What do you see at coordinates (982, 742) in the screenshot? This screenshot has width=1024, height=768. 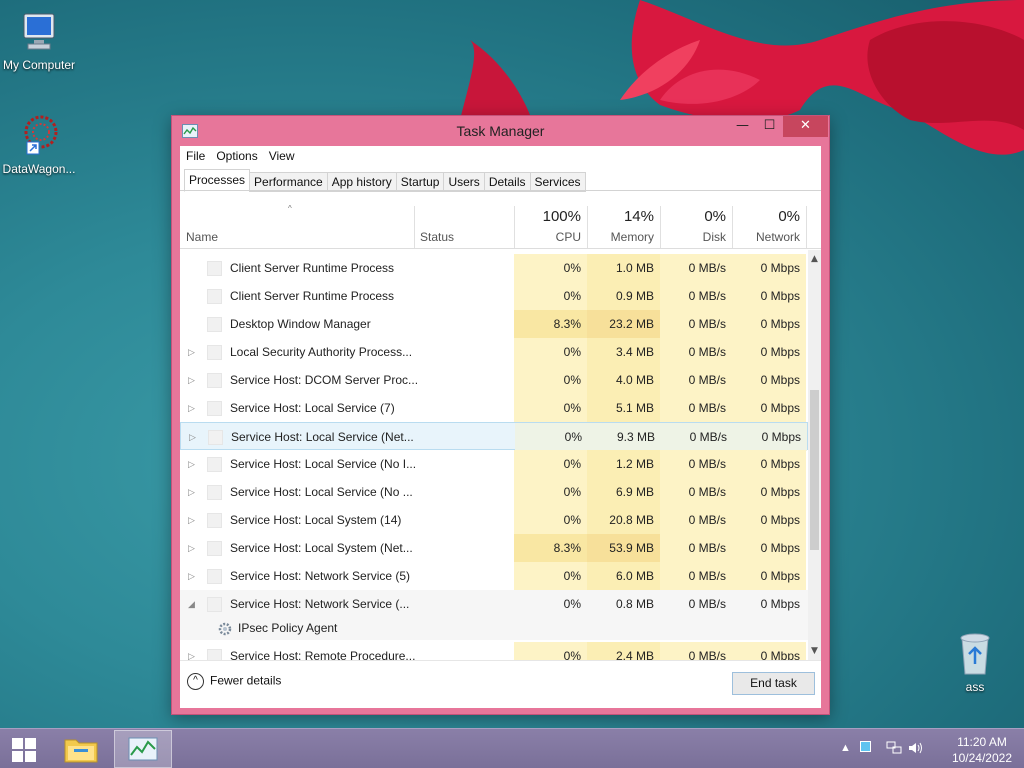 I see `clock-time: 11:20 AM` at bounding box center [982, 742].